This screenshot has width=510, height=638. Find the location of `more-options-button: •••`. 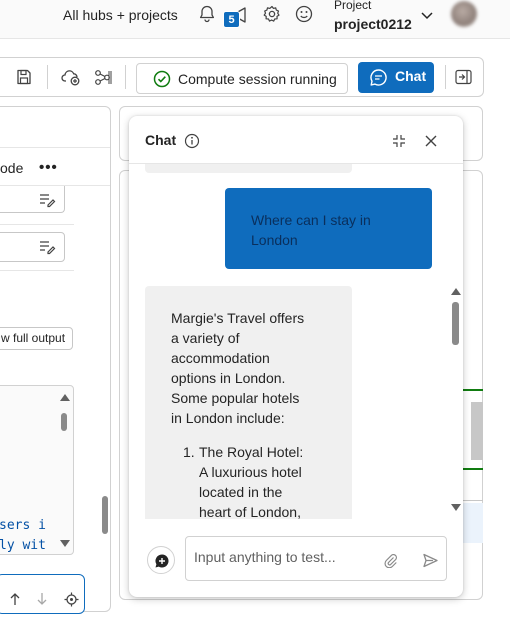

more-options-button: ••• is located at coordinates (48, 167).